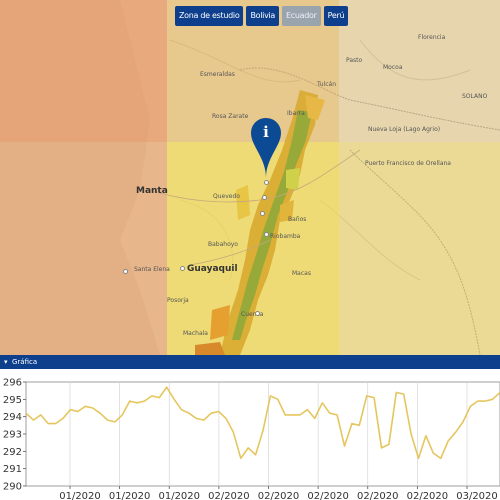 The image size is (500, 500). I want to click on place-label: Mocoa, so click(393, 67).